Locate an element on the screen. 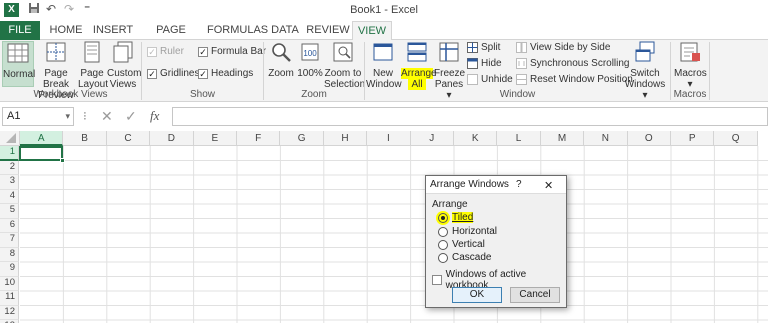 The image size is (768, 323). enter-icon: ✓ is located at coordinates (131, 116).